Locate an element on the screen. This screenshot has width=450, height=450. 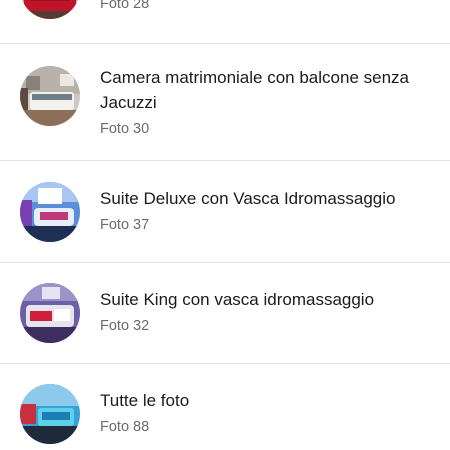
room-photo-double-bed-icon is located at coordinates (50, 96).